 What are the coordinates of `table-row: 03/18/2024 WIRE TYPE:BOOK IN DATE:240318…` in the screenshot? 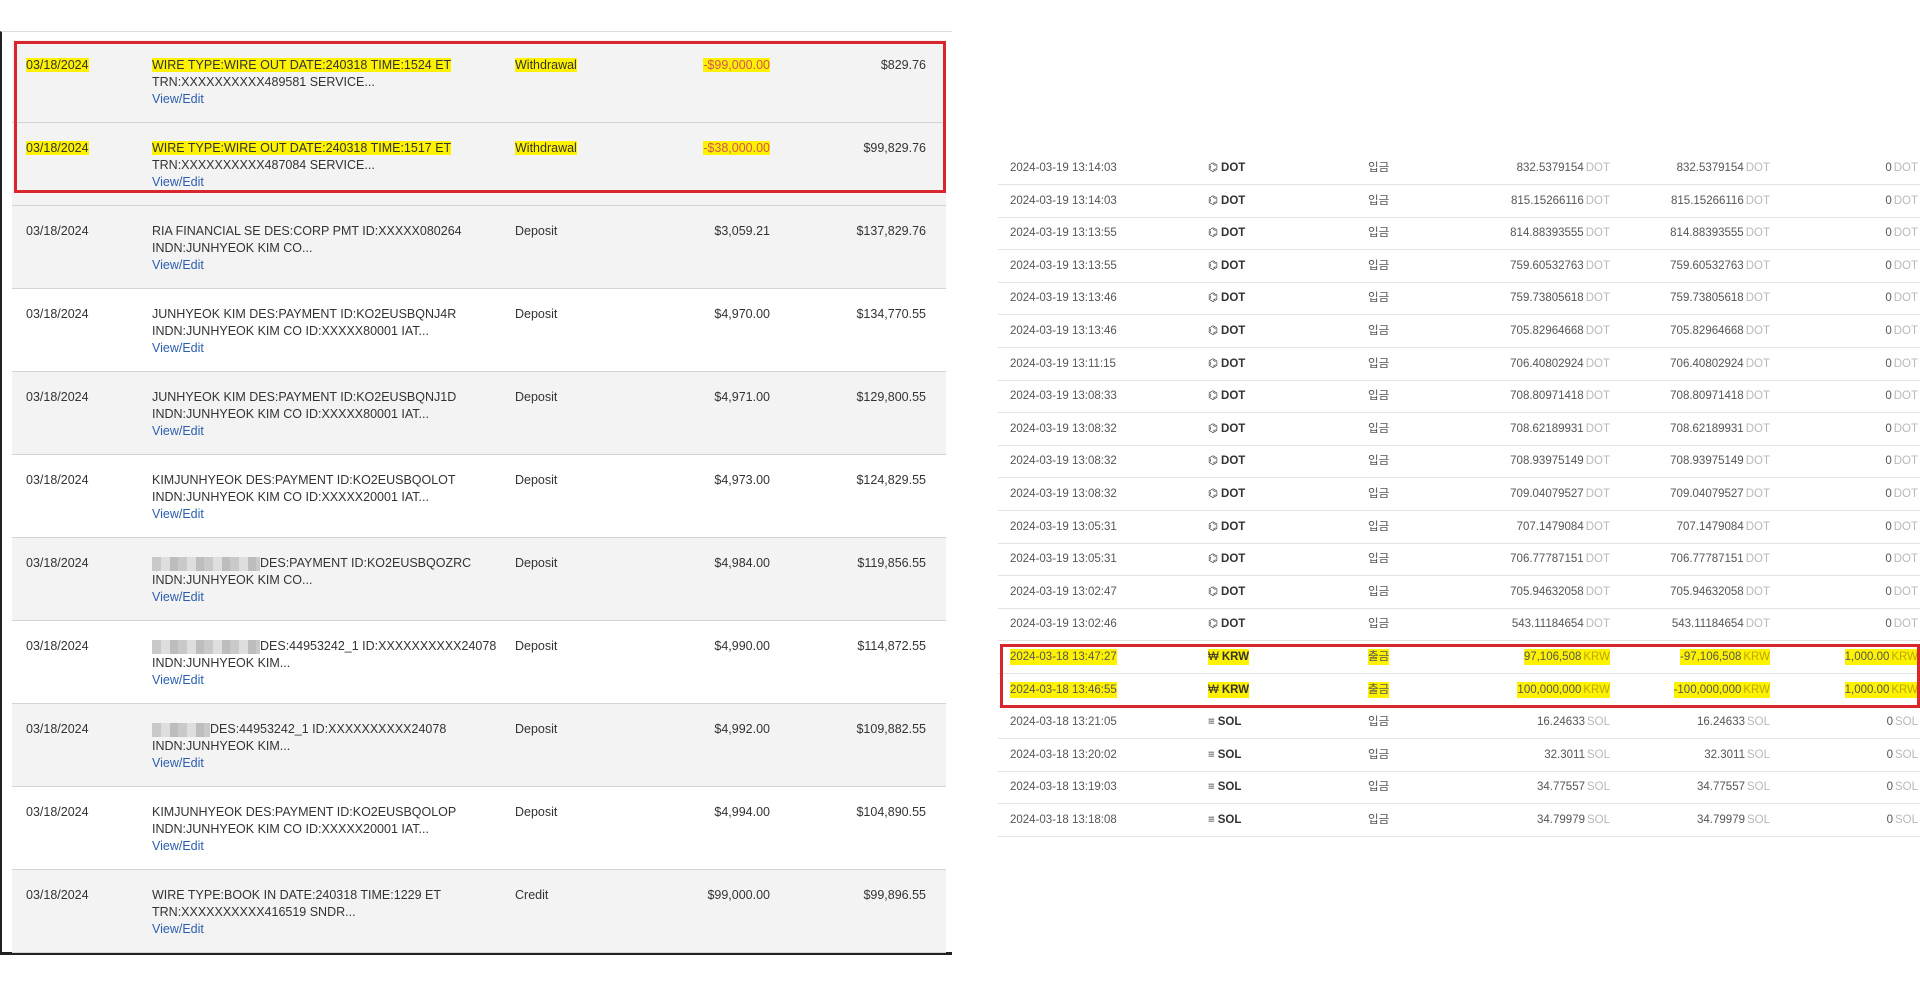 It's located at (479, 911).